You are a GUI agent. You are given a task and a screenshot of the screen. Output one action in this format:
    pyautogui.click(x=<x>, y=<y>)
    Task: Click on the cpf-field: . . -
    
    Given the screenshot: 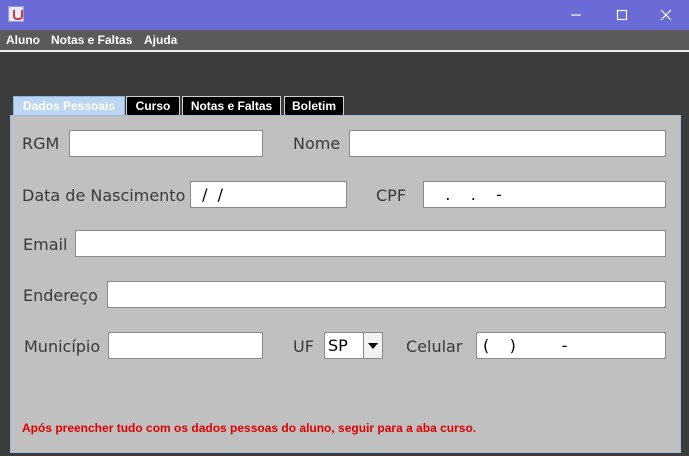 What is the action you would take?
    pyautogui.click(x=544, y=194)
    